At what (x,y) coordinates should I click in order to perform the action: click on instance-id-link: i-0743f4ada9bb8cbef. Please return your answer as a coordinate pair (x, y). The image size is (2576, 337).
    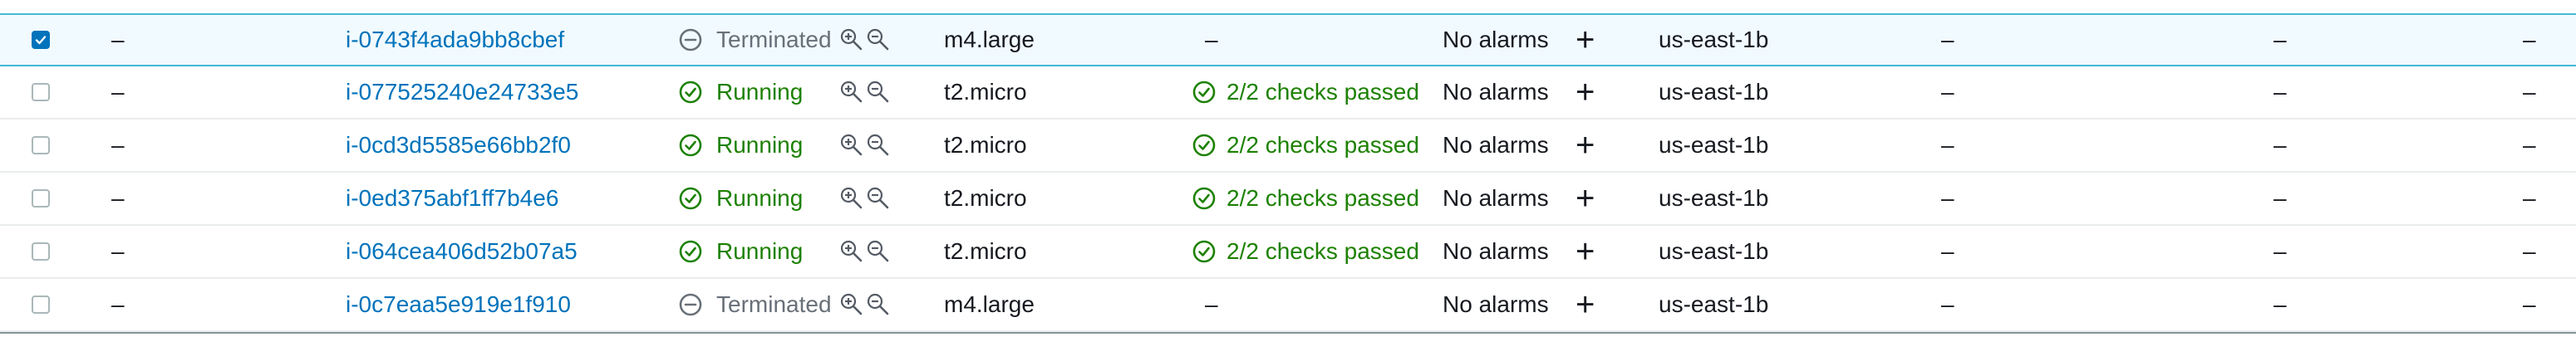
    Looking at the image, I should click on (455, 40).